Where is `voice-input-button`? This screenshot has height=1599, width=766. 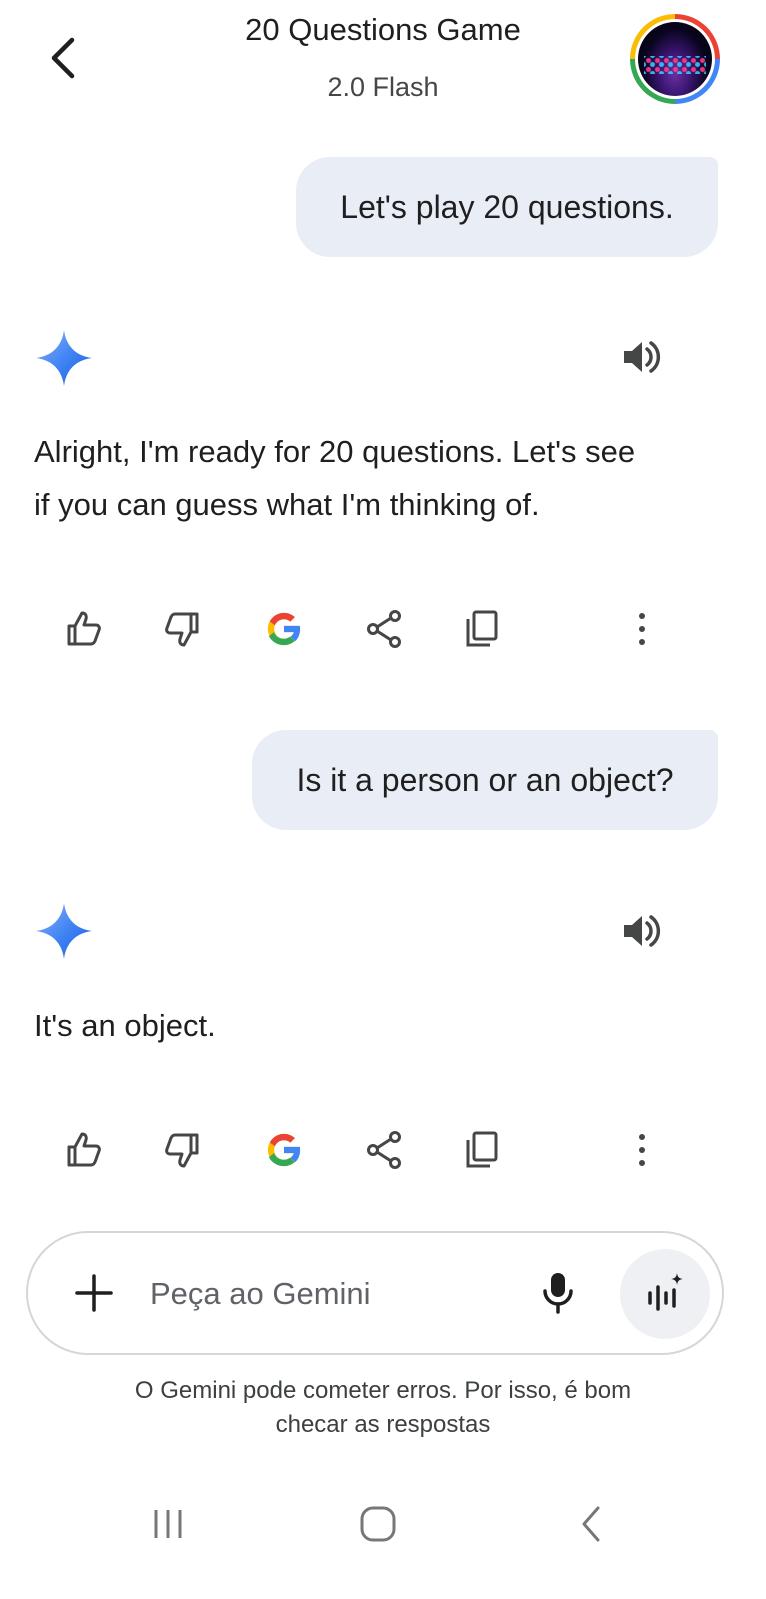 voice-input-button is located at coordinates (558, 1293).